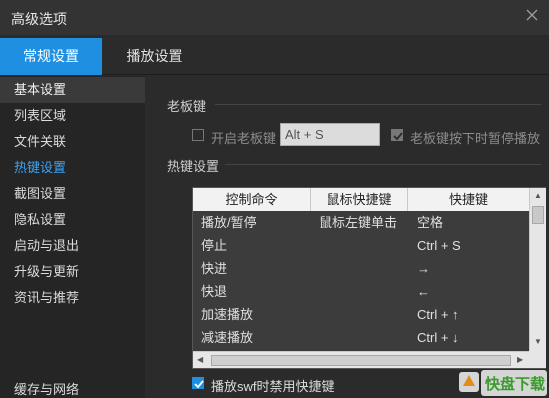 The width and height of the screenshot is (549, 398). Describe the element at coordinates (538, 215) in the screenshot. I see `vertical-scroll-thumb` at that location.